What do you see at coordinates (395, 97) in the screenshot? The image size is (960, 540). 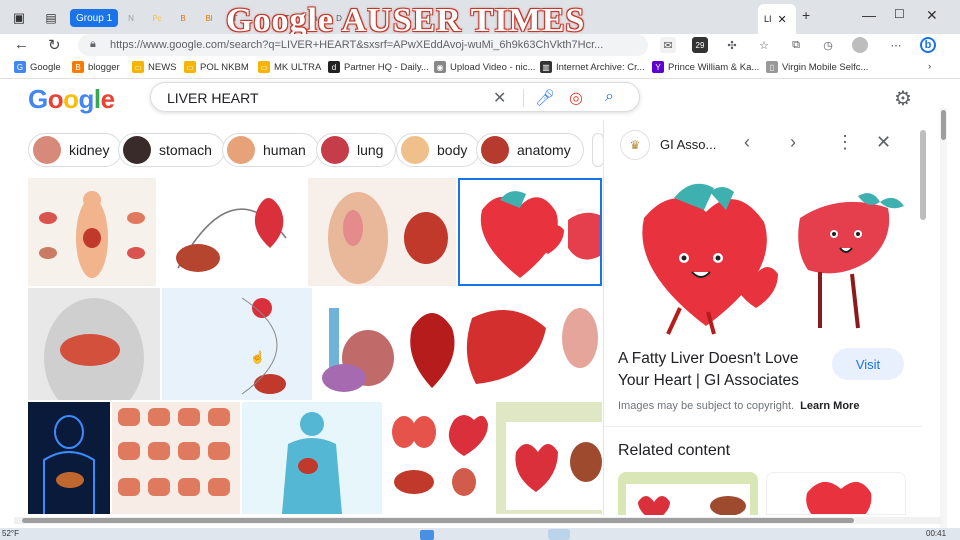 I see `search-box: LIVER HEART ✕ 🎤︎ ◎ ⌕` at bounding box center [395, 97].